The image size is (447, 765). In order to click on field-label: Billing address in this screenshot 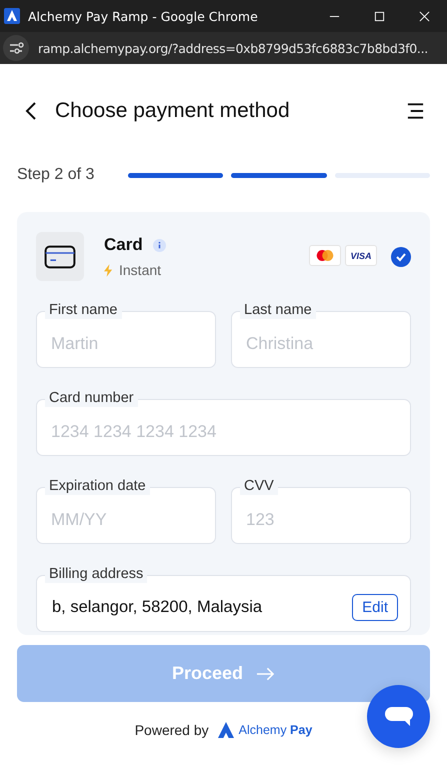, I will do `click(96, 574)`.